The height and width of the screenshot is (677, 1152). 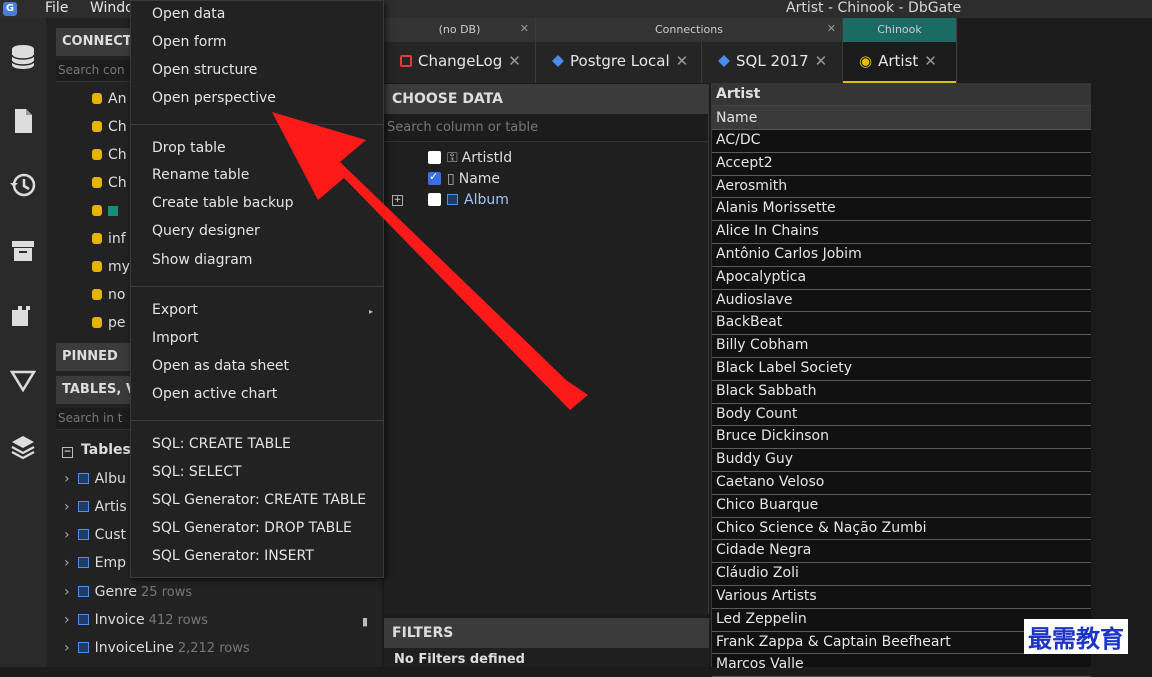 I want to click on grid-row: Antônio Carlos Jobim, so click(x=901, y=255).